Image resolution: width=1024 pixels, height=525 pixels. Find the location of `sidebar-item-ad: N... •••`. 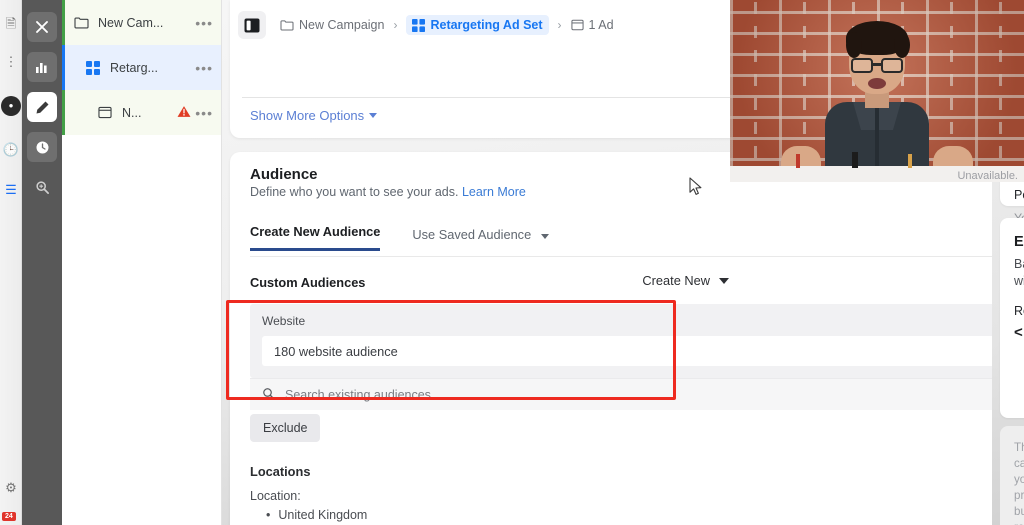

sidebar-item-ad: N... ••• is located at coordinates (141, 112).